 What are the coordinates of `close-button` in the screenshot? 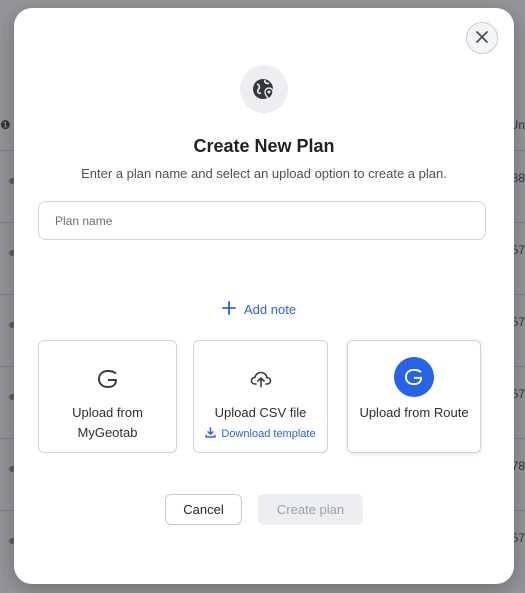 It's located at (482, 38).